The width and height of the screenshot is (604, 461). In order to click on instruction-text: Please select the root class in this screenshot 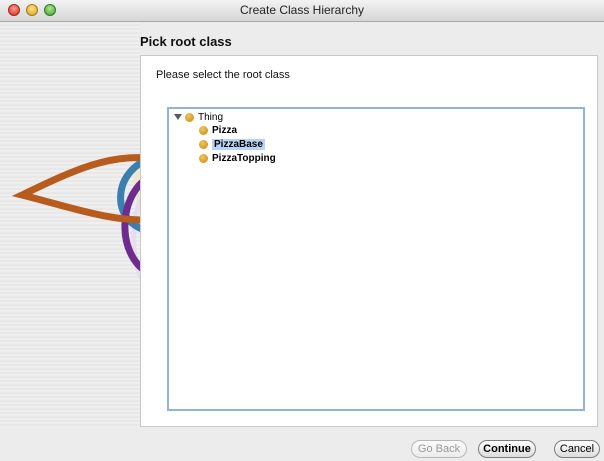, I will do `click(223, 75)`.